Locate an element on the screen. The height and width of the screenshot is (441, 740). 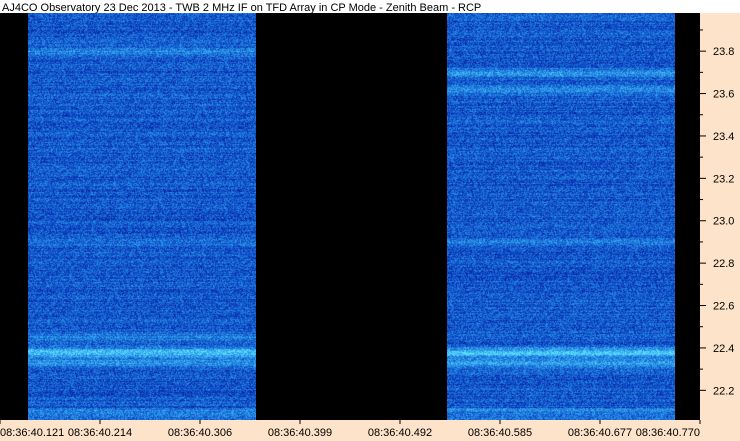
y-tick-label: 23.0 is located at coordinates (723, 222).